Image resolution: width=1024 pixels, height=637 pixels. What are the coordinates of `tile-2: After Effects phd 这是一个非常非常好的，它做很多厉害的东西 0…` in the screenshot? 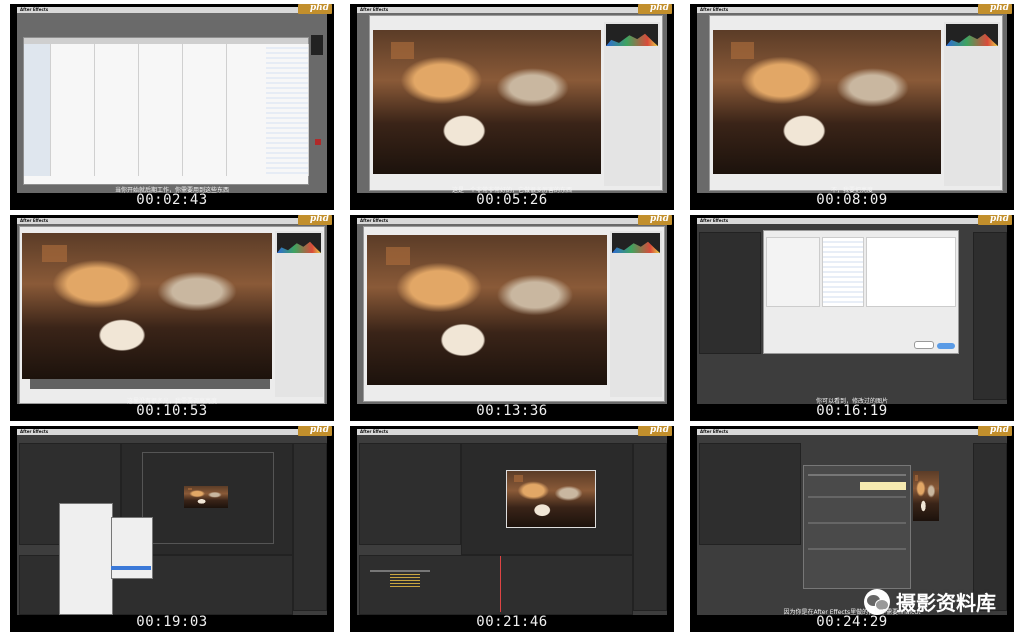 It's located at (512, 107).